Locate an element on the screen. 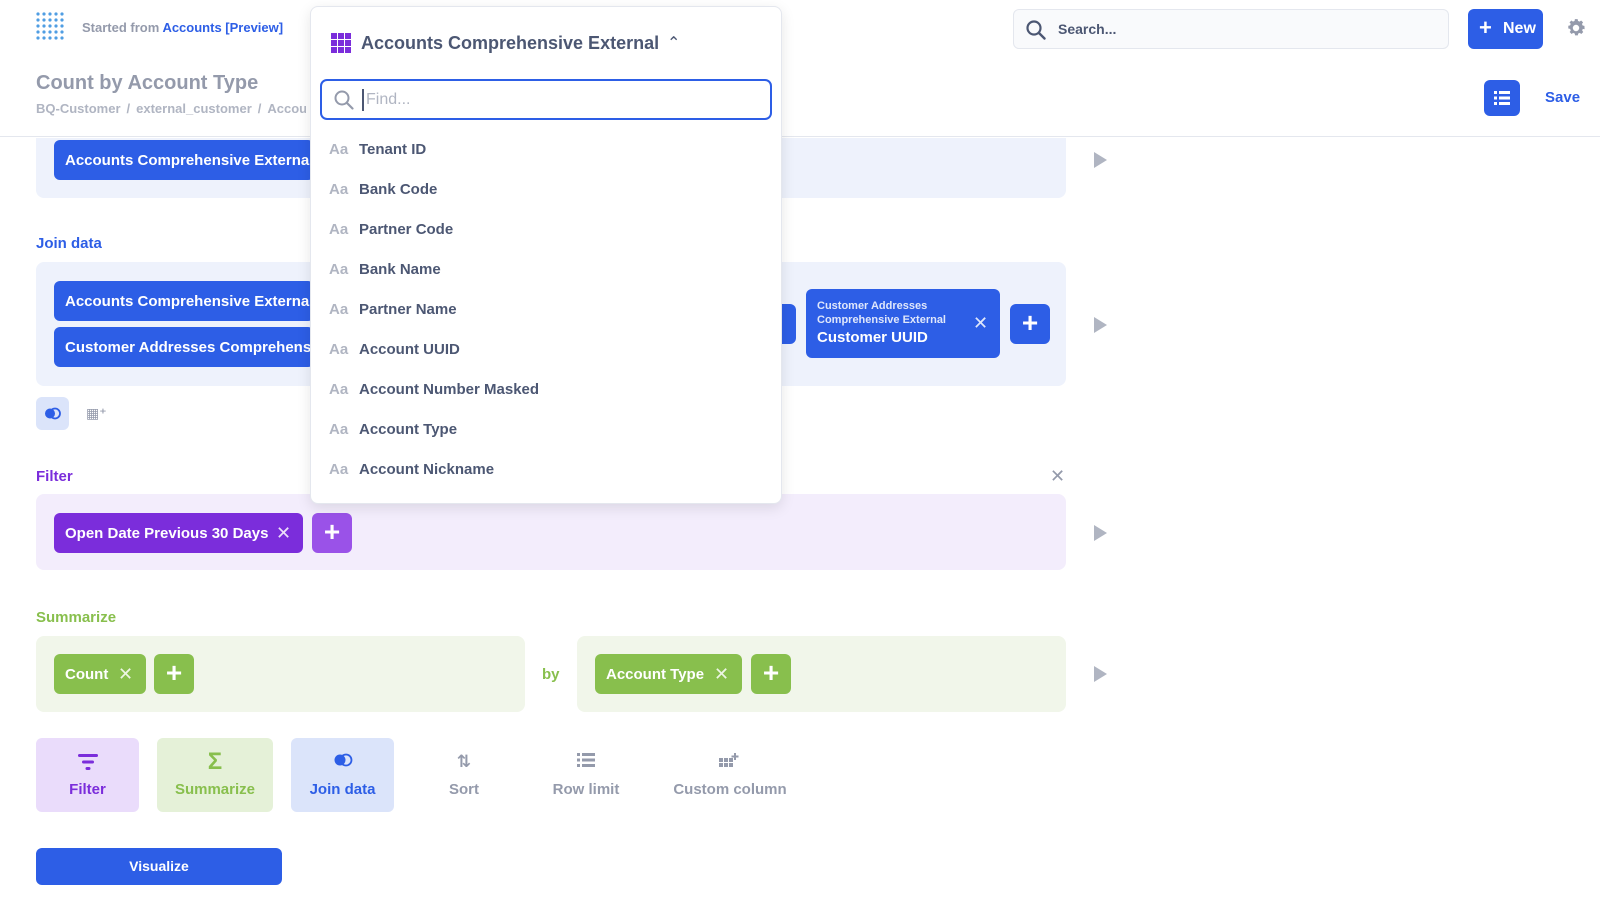  remove-filter-step-icon: ✕ is located at coordinates (1057, 476).